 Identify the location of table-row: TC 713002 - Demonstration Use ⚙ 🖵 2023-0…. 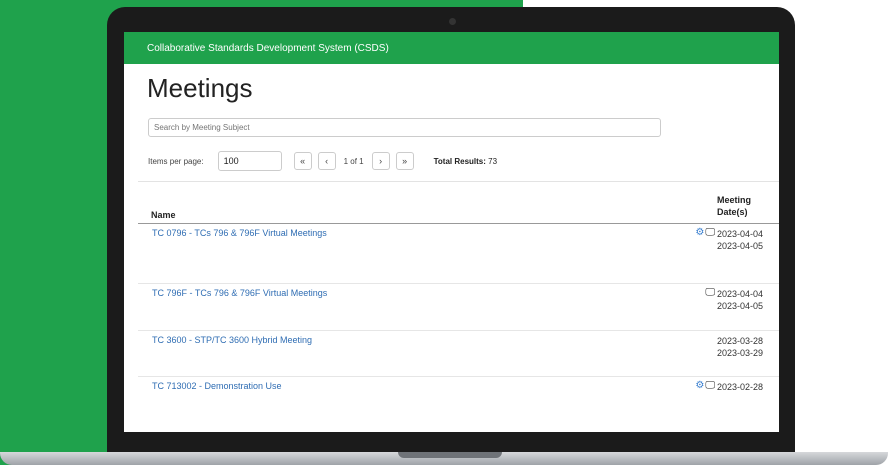
(458, 402).